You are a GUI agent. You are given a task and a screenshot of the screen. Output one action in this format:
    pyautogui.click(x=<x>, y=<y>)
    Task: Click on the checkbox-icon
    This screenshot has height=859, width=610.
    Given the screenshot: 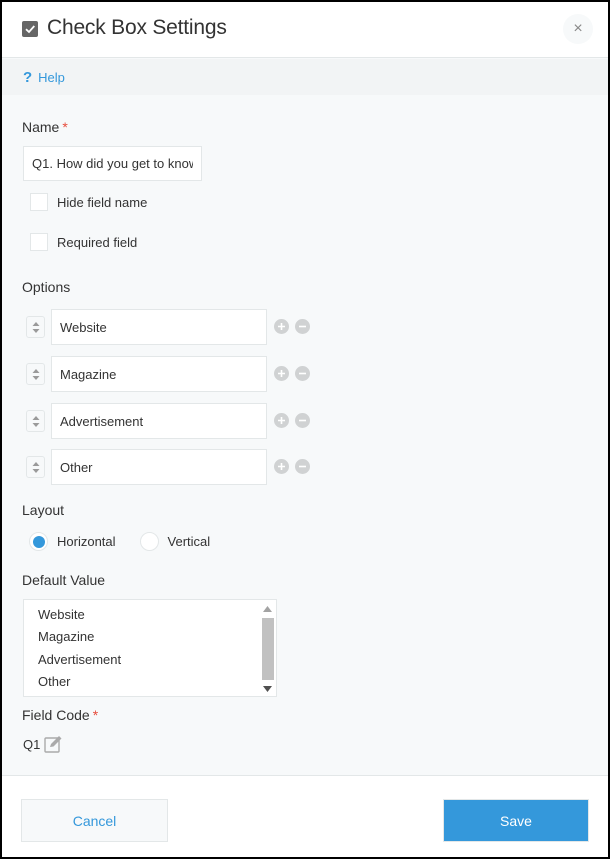 What is the action you would take?
    pyautogui.click(x=30, y=29)
    